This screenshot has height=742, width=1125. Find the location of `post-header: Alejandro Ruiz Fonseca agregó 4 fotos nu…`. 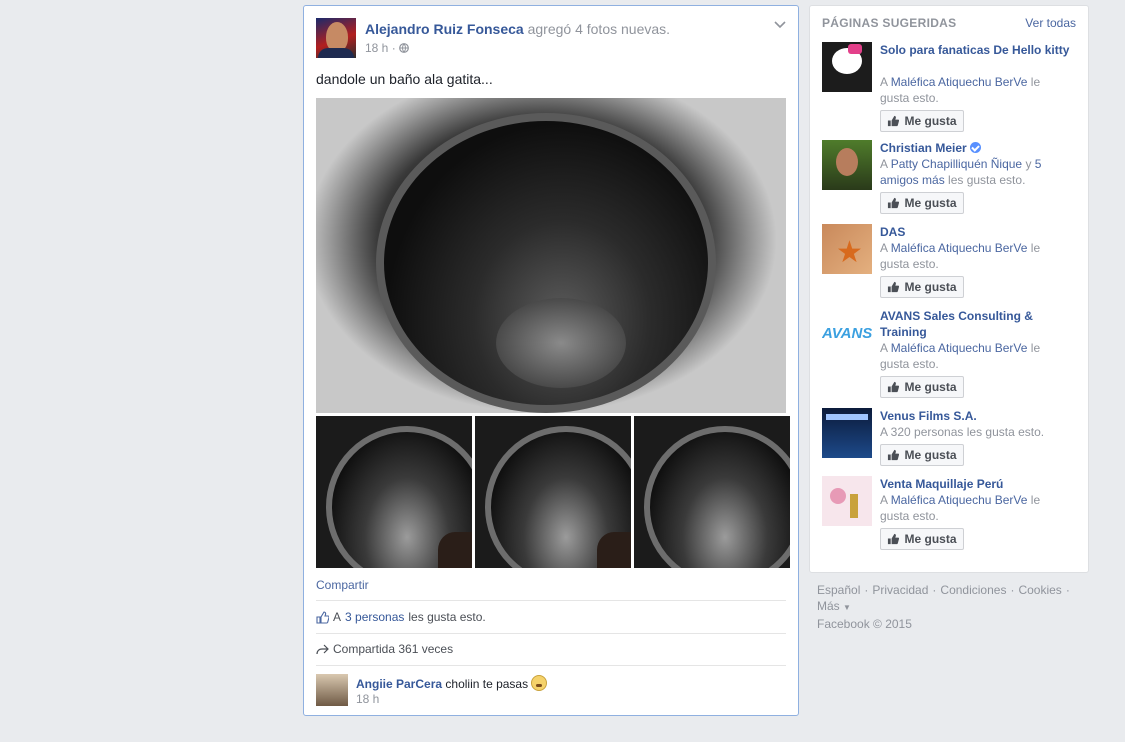

post-header: Alejandro Ruiz Fonseca agregó 4 fotos nu… is located at coordinates (517, 29).